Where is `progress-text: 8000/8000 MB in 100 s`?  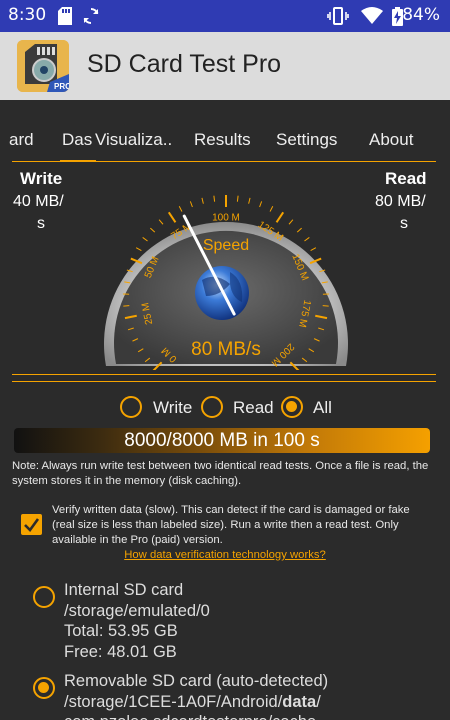 progress-text: 8000/8000 MB in 100 s is located at coordinates (222, 440).